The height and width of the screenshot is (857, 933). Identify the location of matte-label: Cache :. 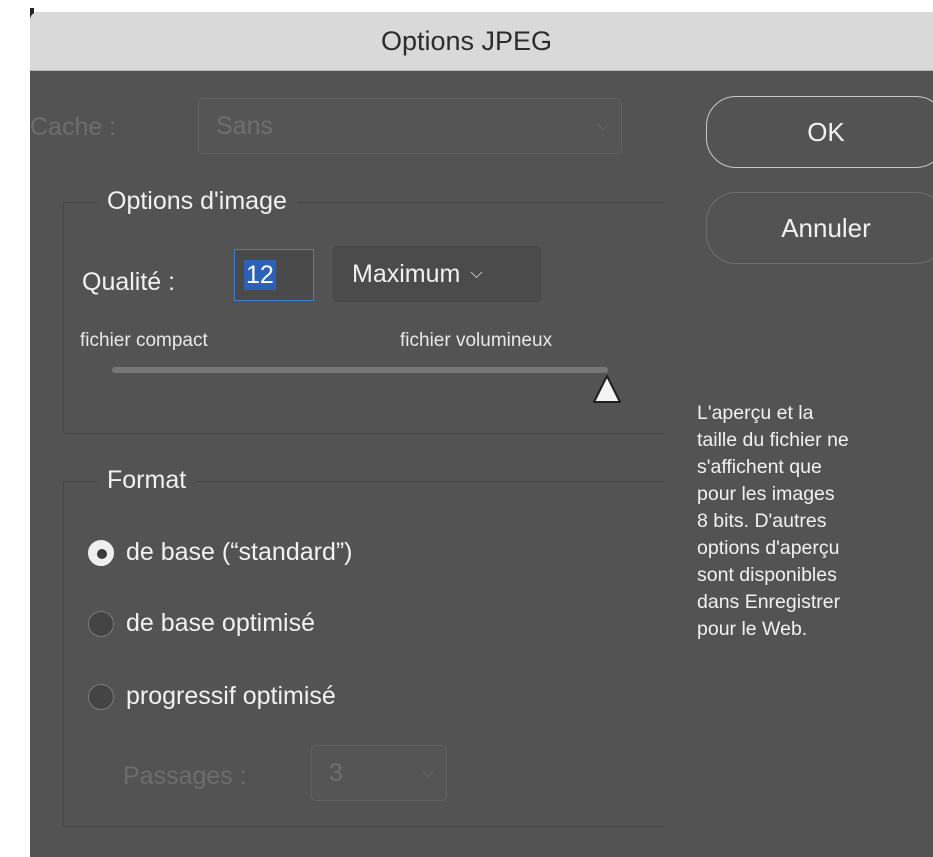
(73, 127).